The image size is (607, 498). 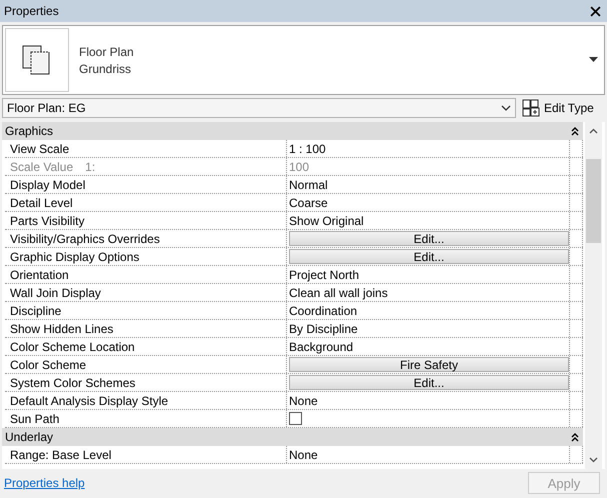 What do you see at coordinates (299, 167) in the screenshot?
I see `property-value: 100` at bounding box center [299, 167].